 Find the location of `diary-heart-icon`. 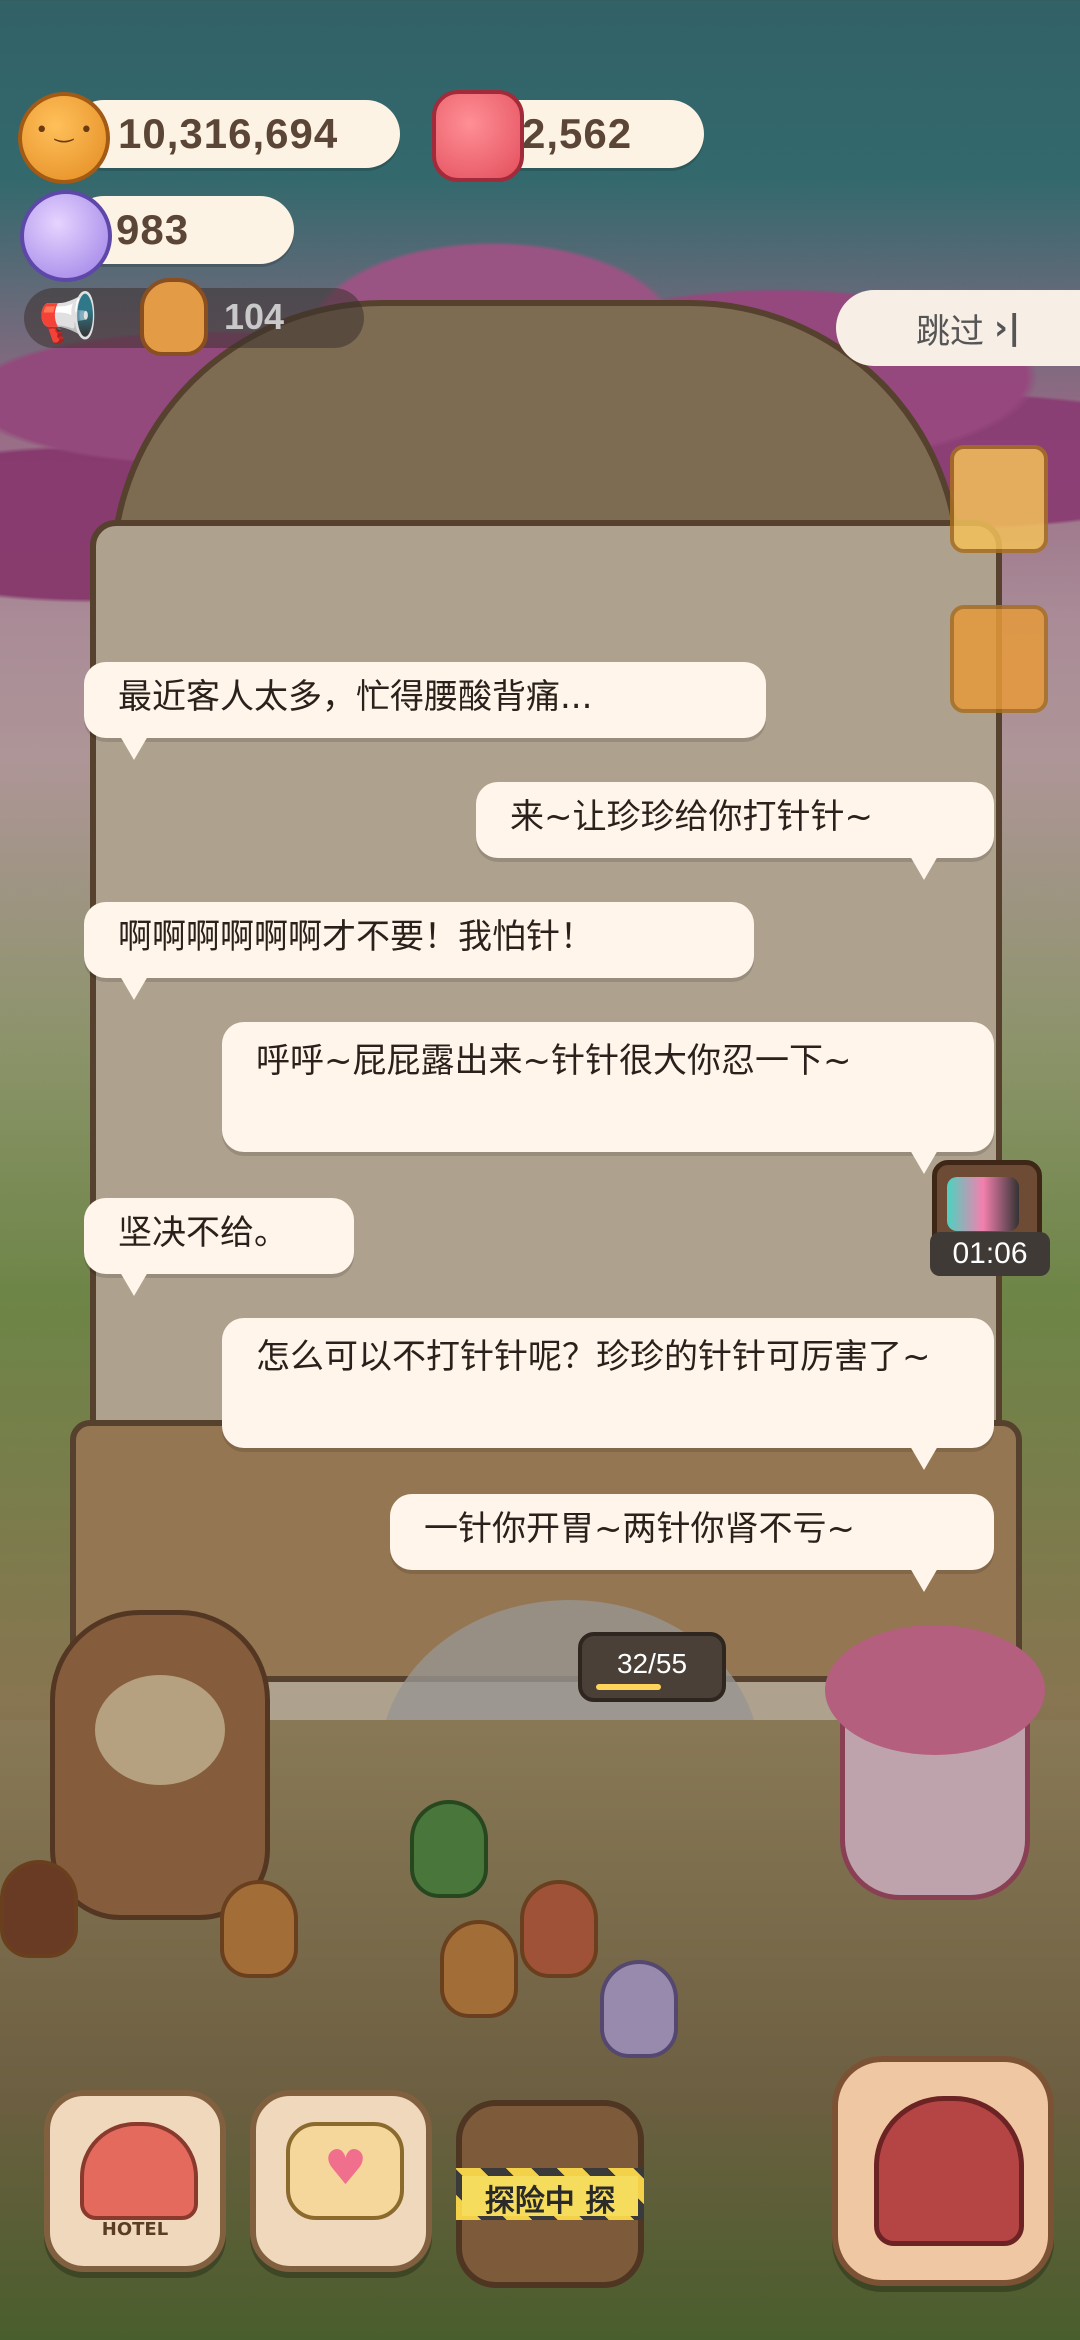

diary-heart-icon is located at coordinates (345, 2171).